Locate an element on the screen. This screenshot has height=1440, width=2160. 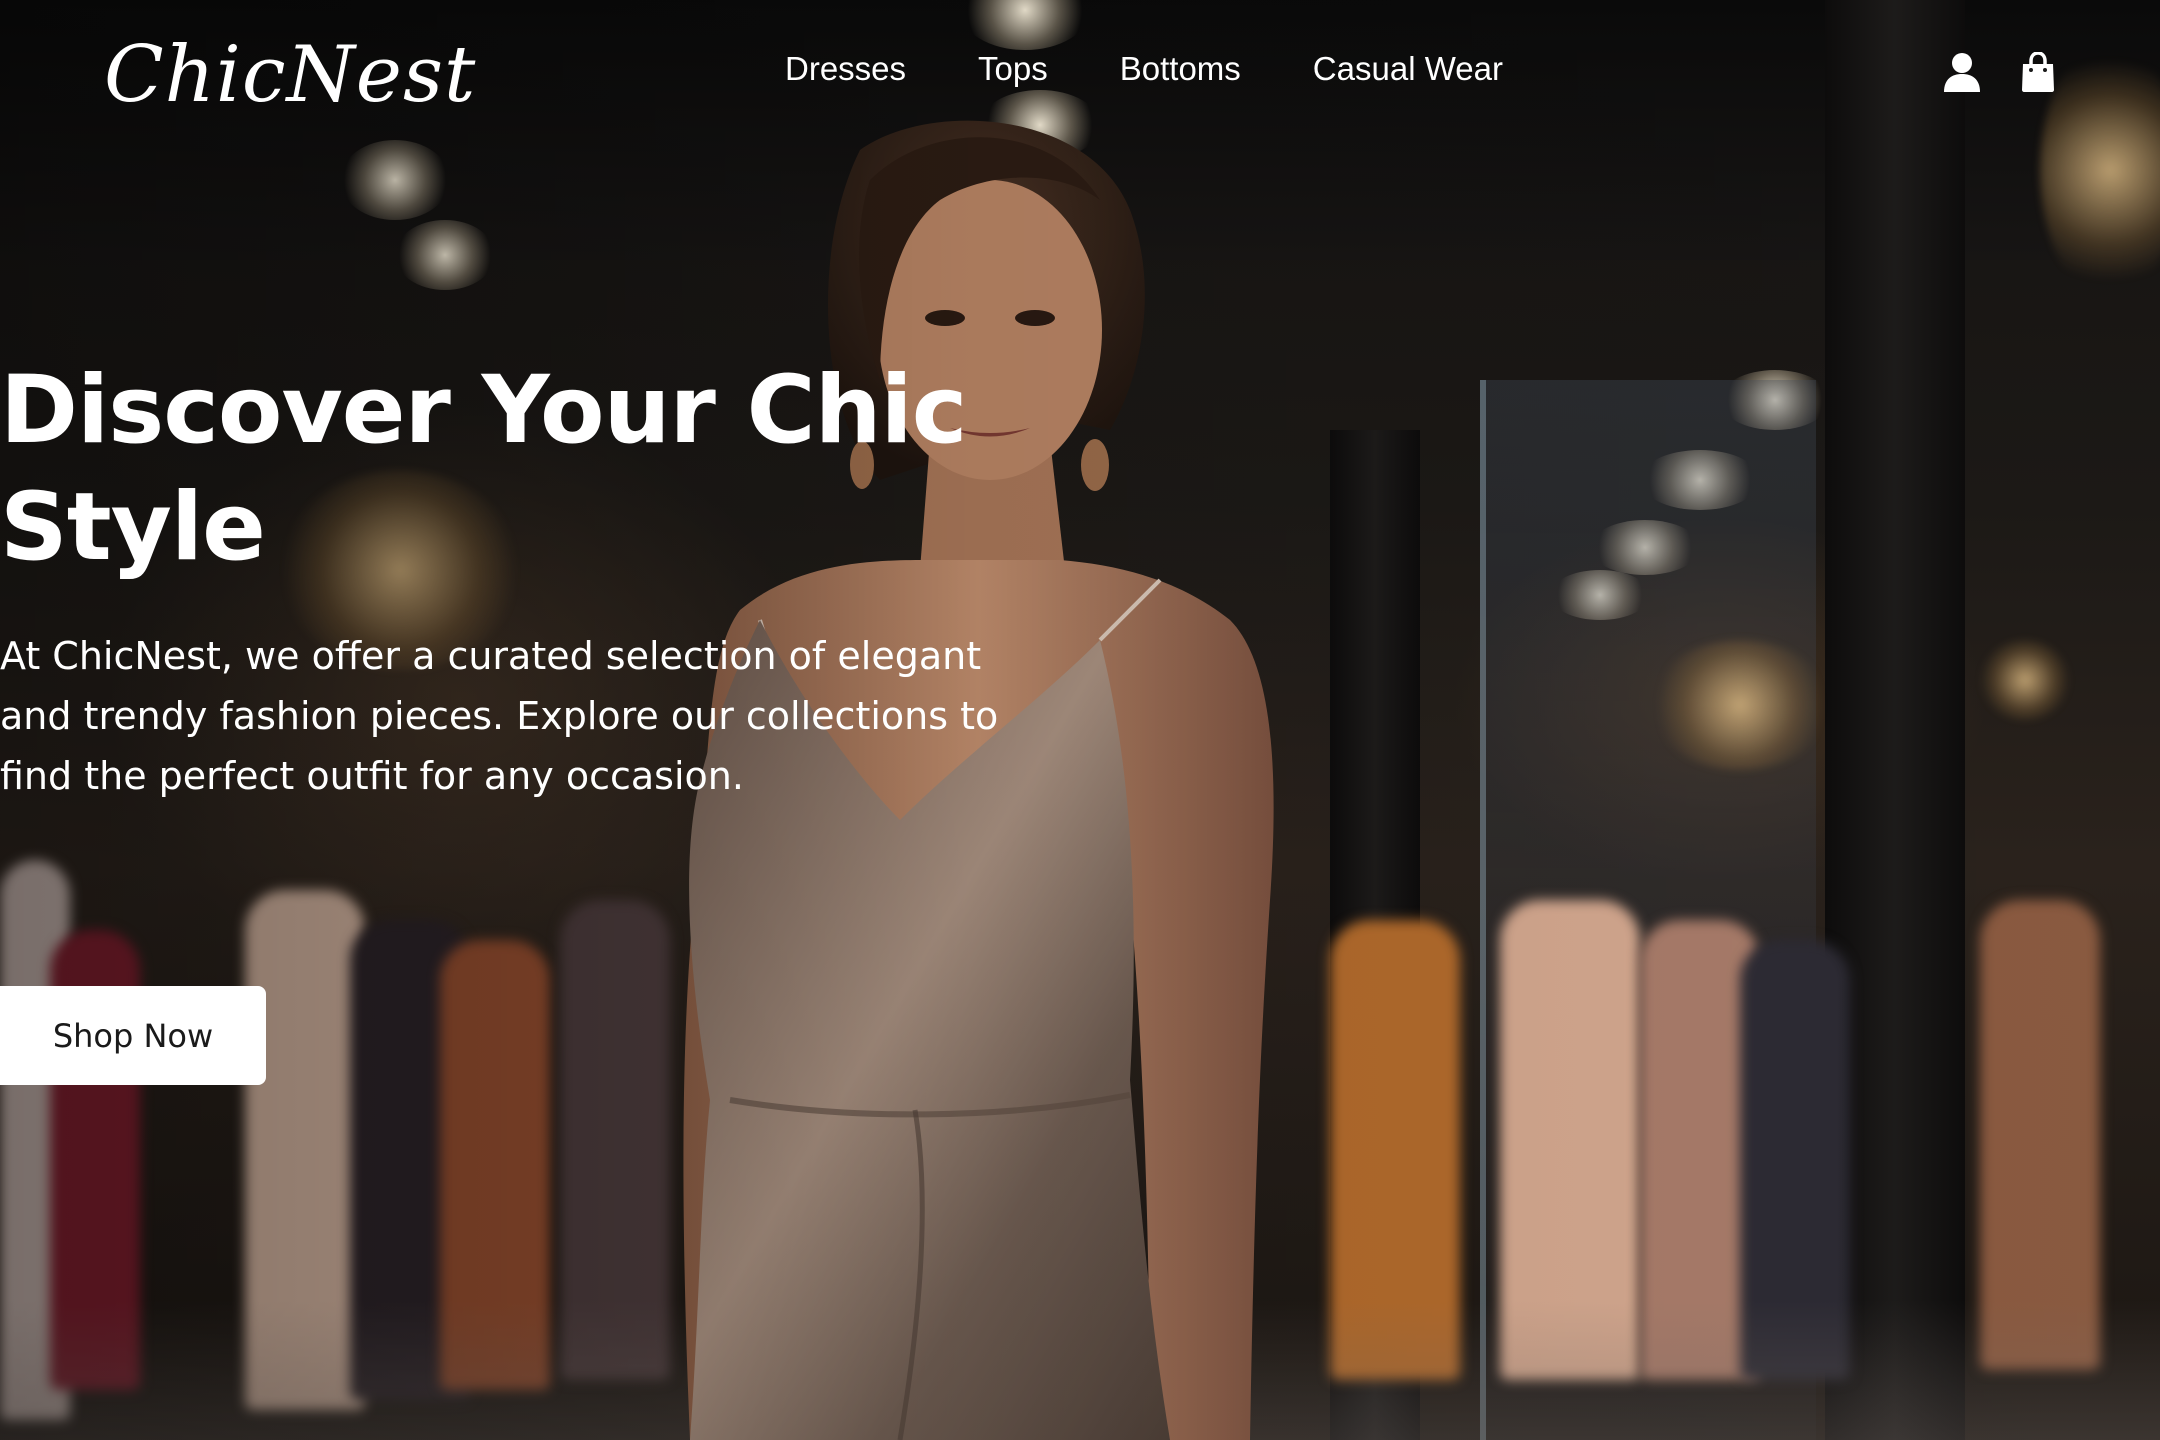
hero-heading: Discover Your Chic Style is located at coordinates (483, 469).